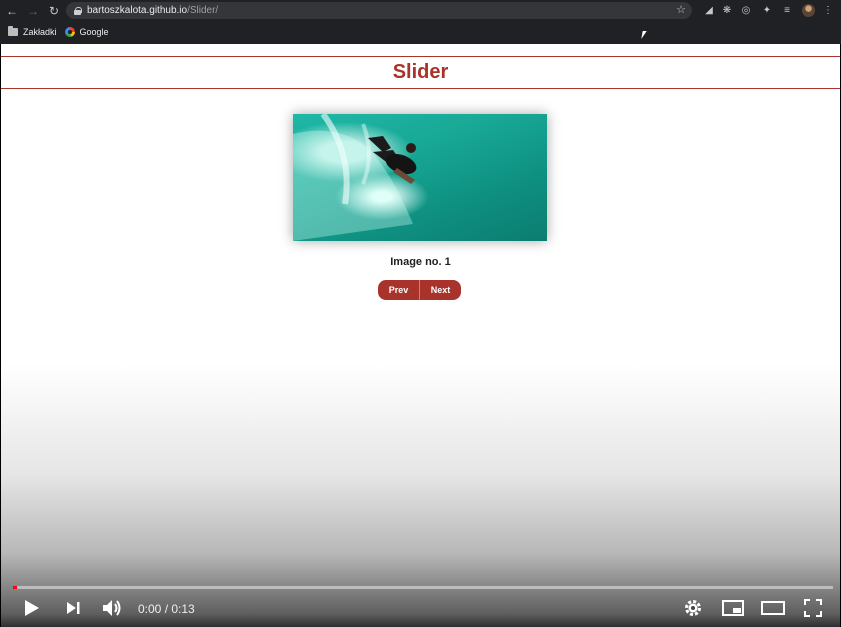 The width and height of the screenshot is (841, 627). I want to click on fullscreen-icon, so click(813, 608).